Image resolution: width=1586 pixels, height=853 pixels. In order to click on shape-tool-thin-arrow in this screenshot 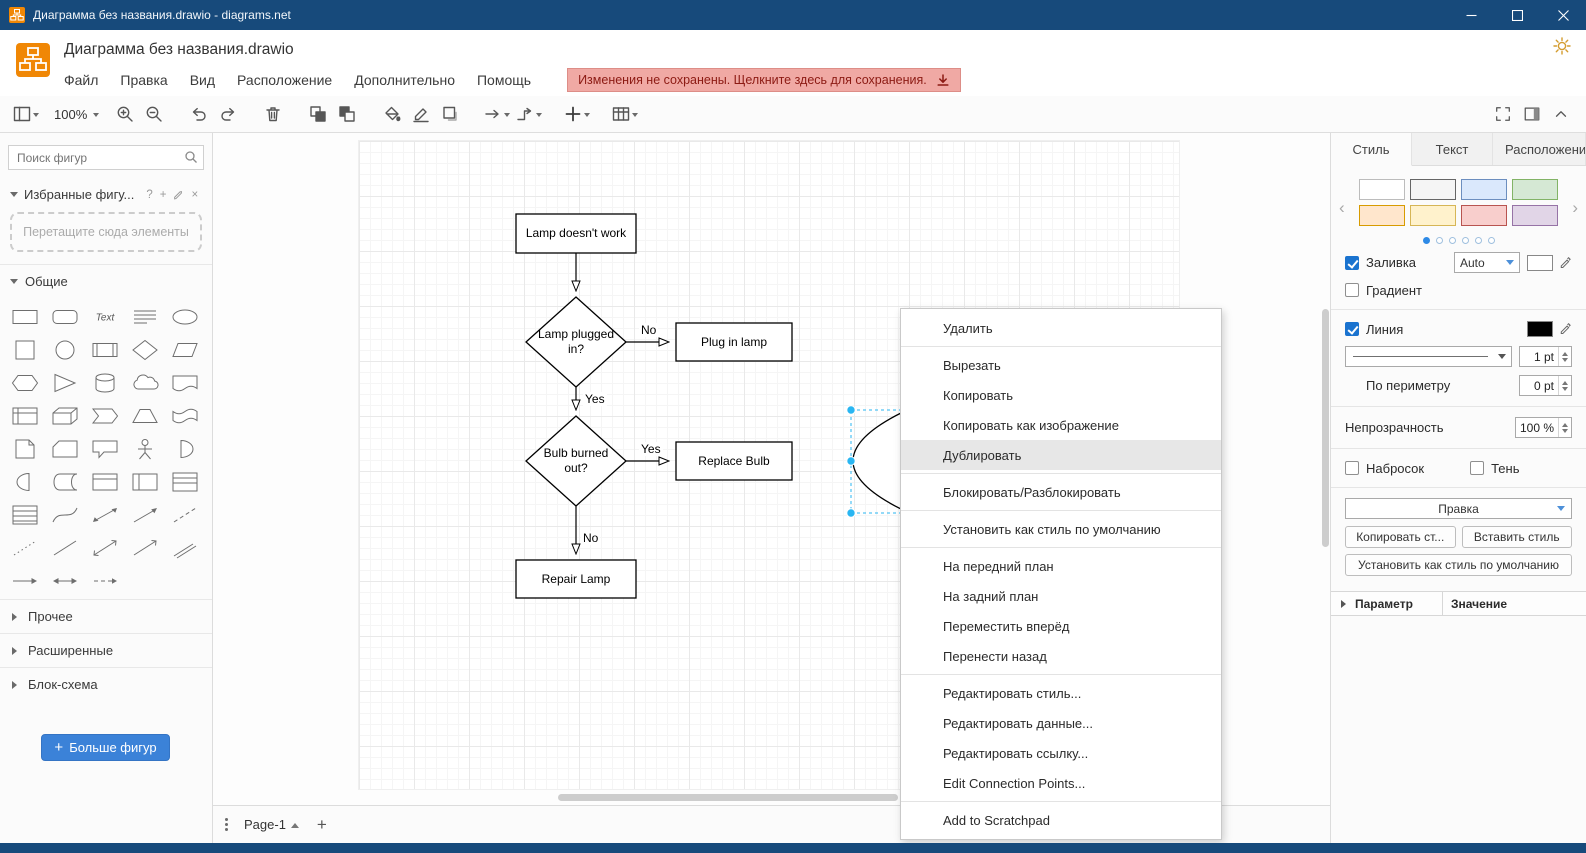, I will do `click(25, 580)`.